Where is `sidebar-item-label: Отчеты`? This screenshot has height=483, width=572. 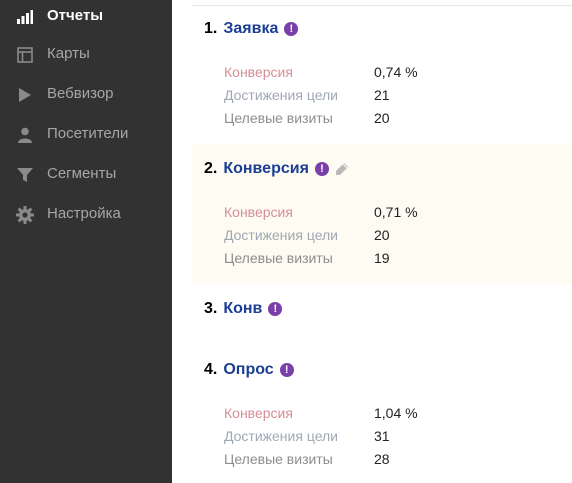
sidebar-item-label: Отчеты is located at coordinates (75, 15).